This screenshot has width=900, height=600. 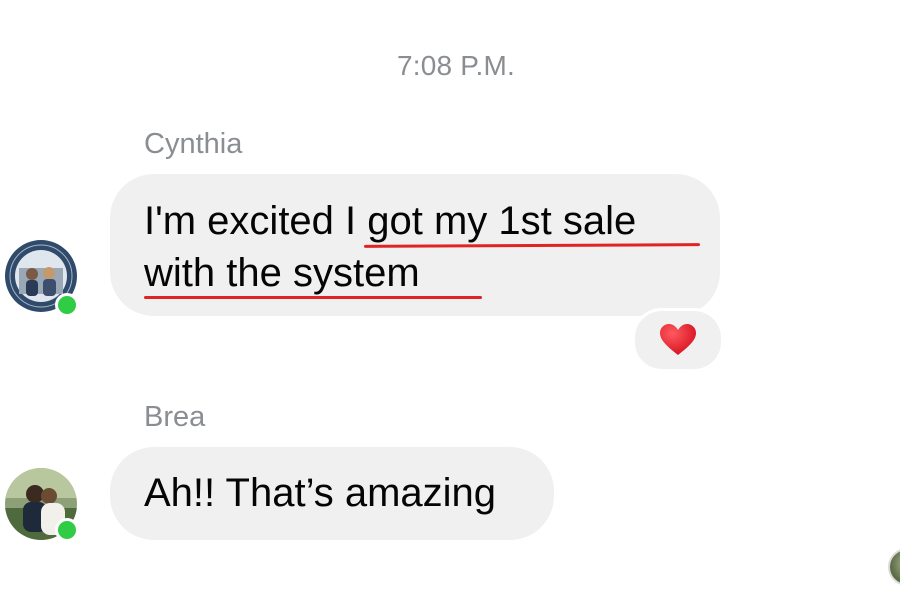 I want to click on red-heart-icon, so click(x=678, y=339).